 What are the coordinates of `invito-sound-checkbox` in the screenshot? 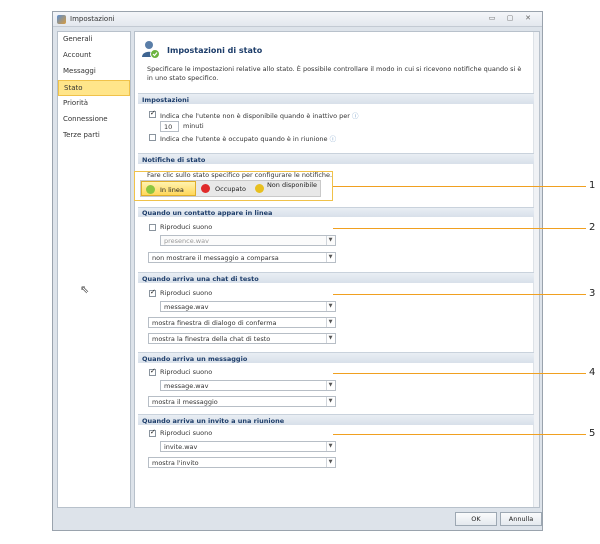 It's located at (152, 432).